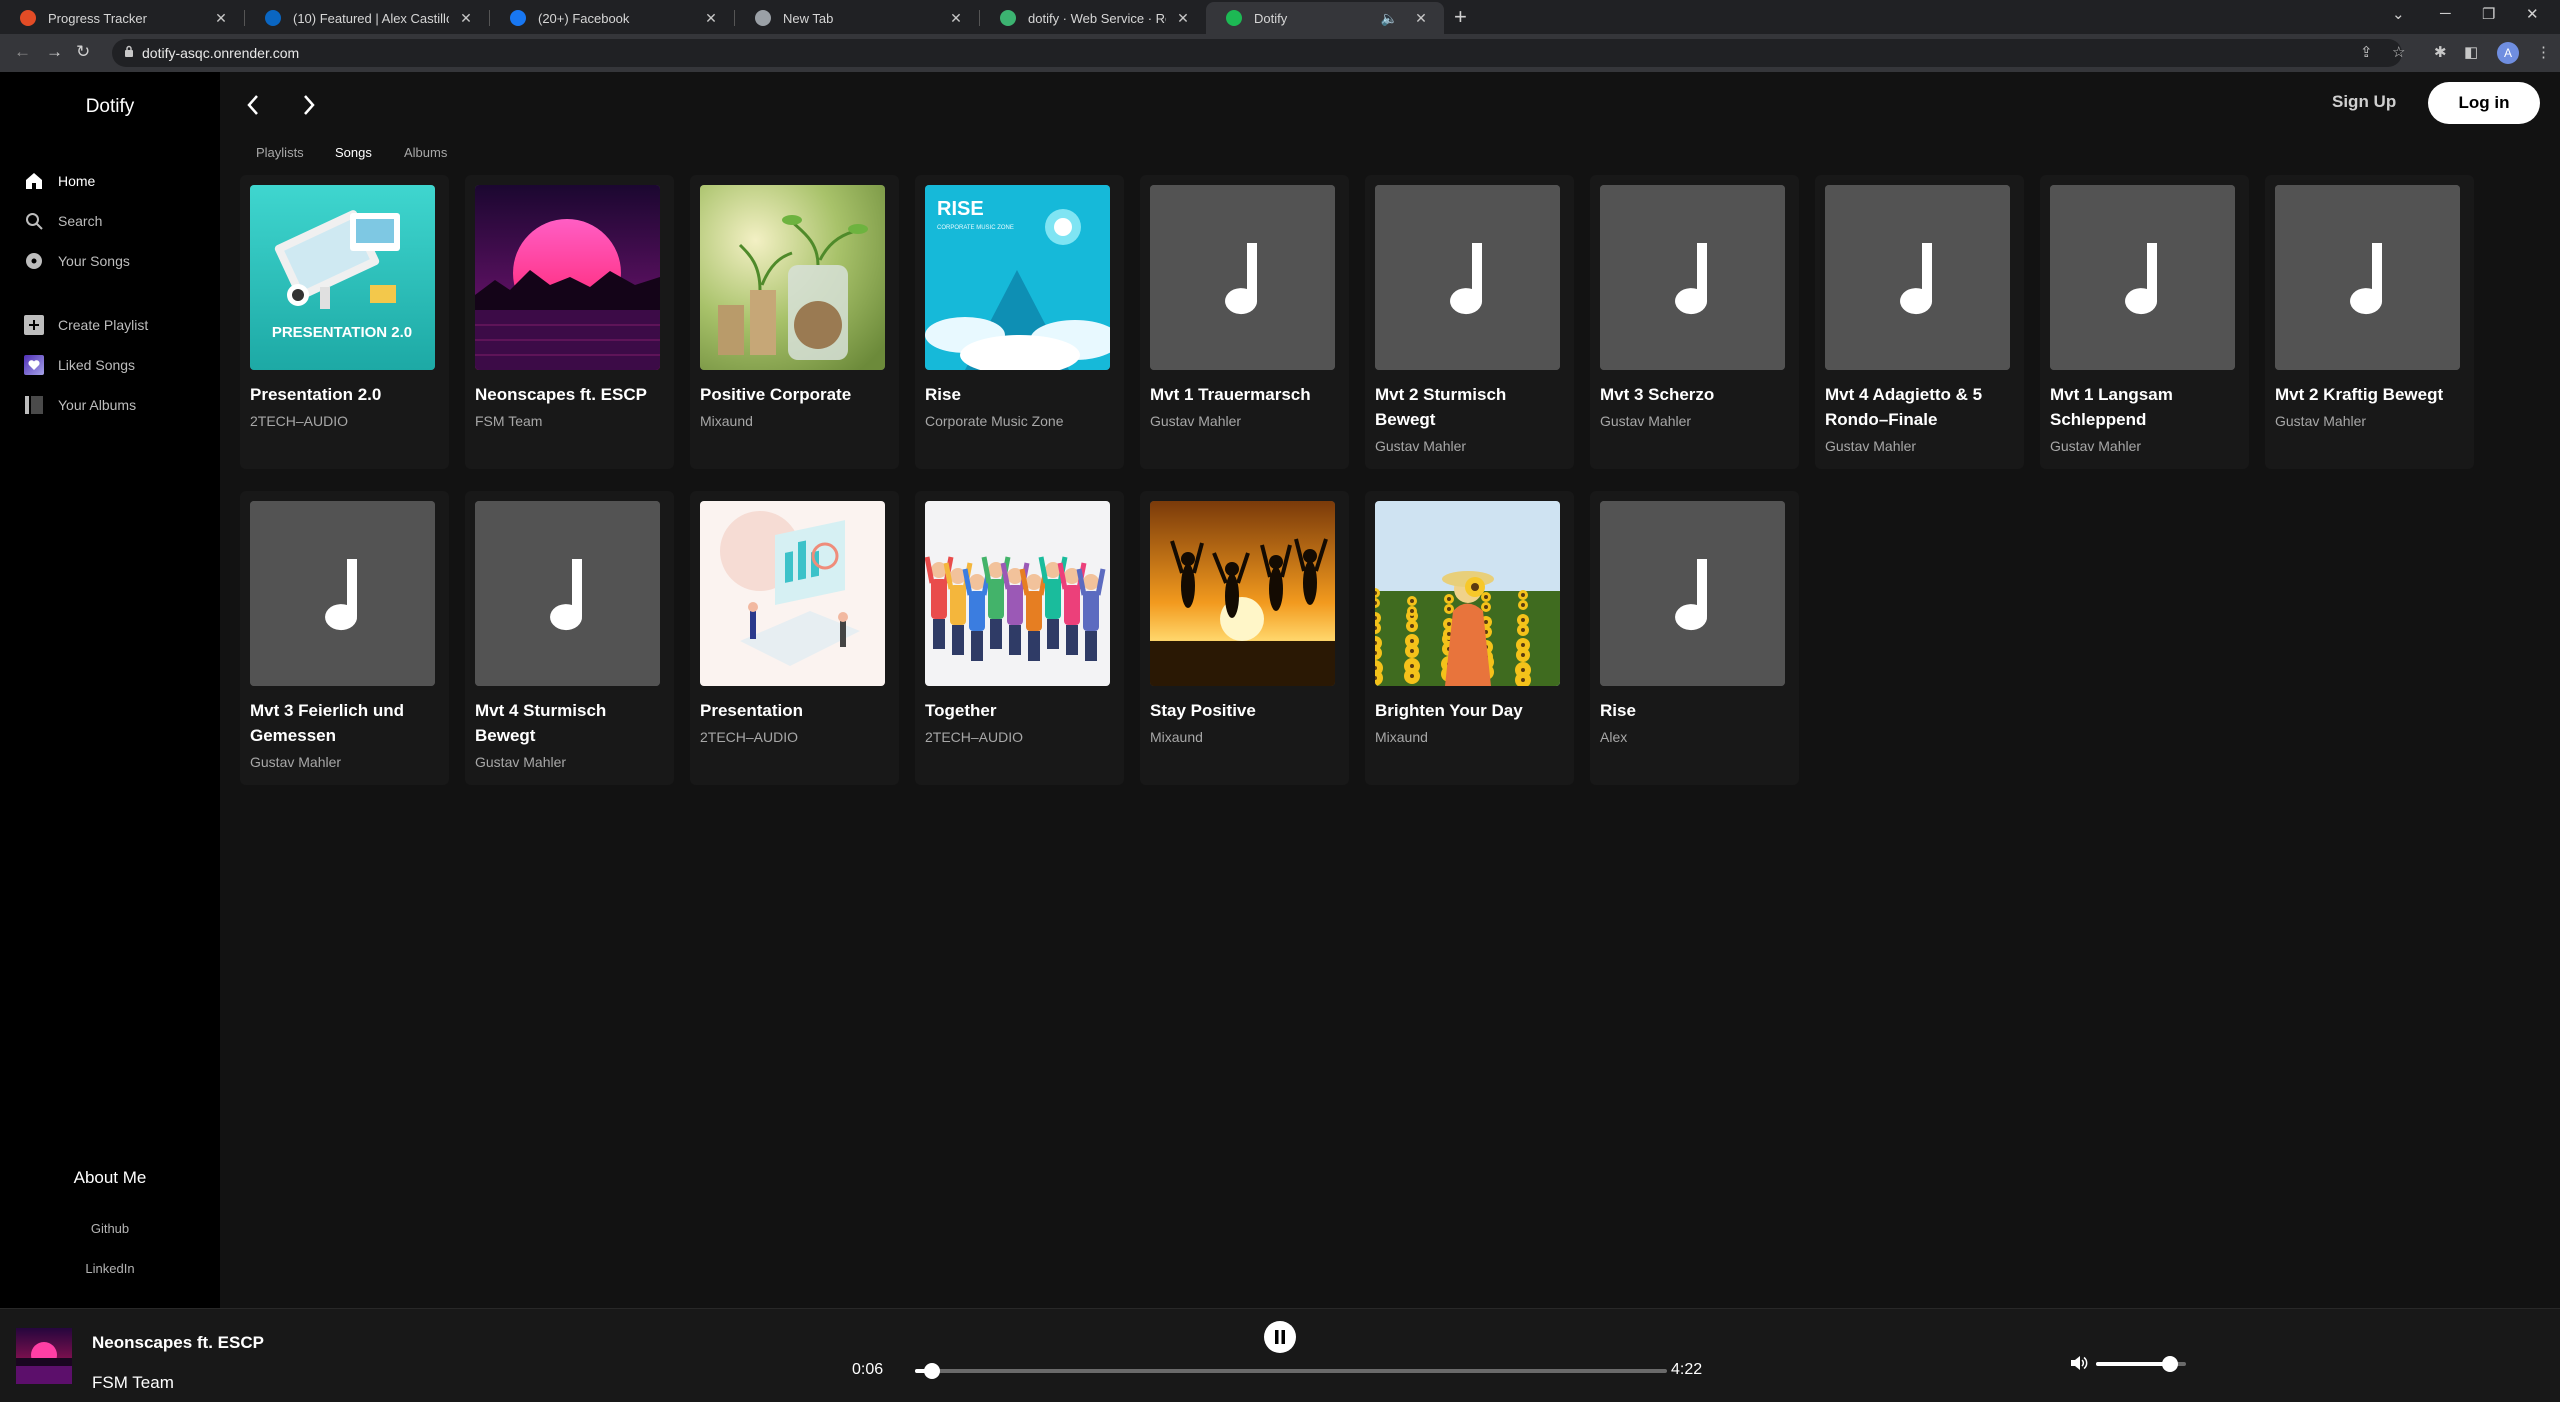 This screenshot has width=2560, height=1402. I want to click on volume-icon, so click(2079, 1365).